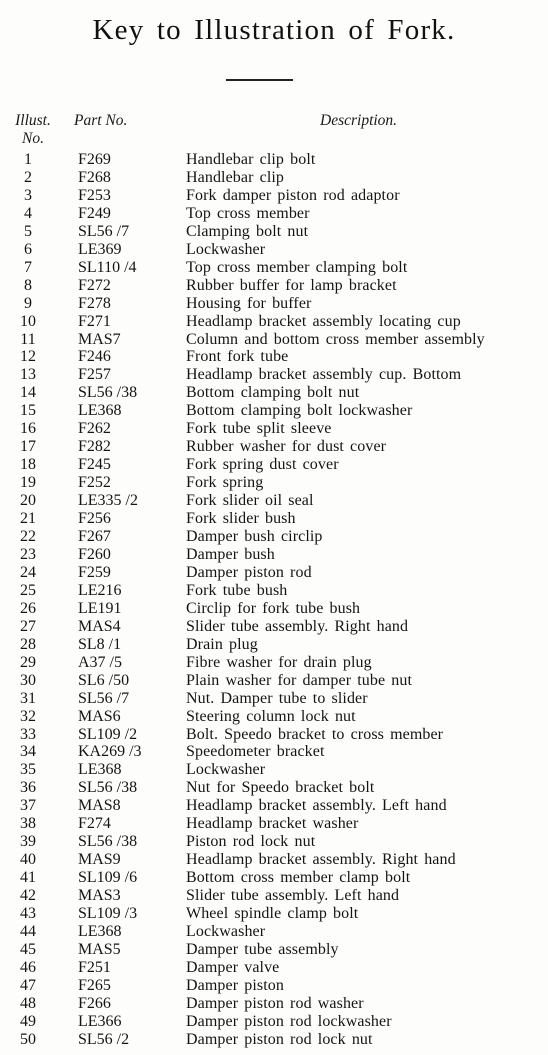 This screenshot has height=1055, width=548. I want to click on part-description: Plain washer for damper tube nut, so click(299, 680).